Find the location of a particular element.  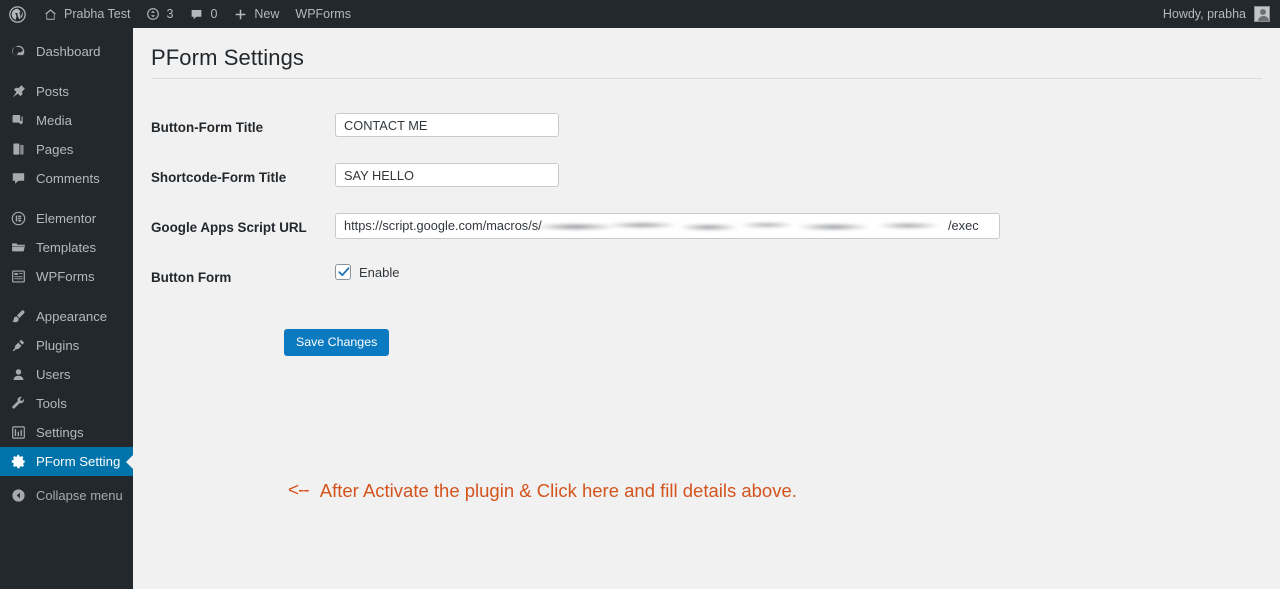

site-name-menu: Prabha Test is located at coordinates (86, 14).